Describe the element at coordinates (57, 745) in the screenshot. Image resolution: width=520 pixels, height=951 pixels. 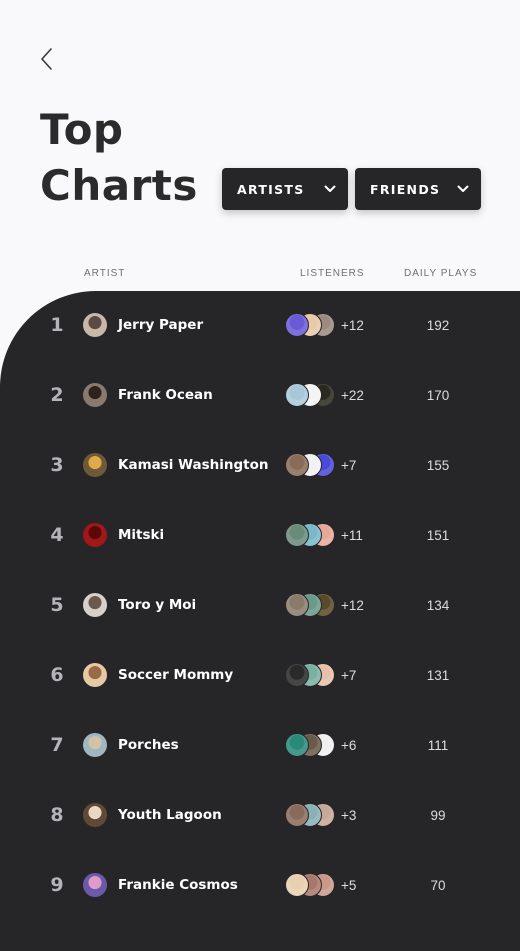
I see `rank-number: 7` at that location.